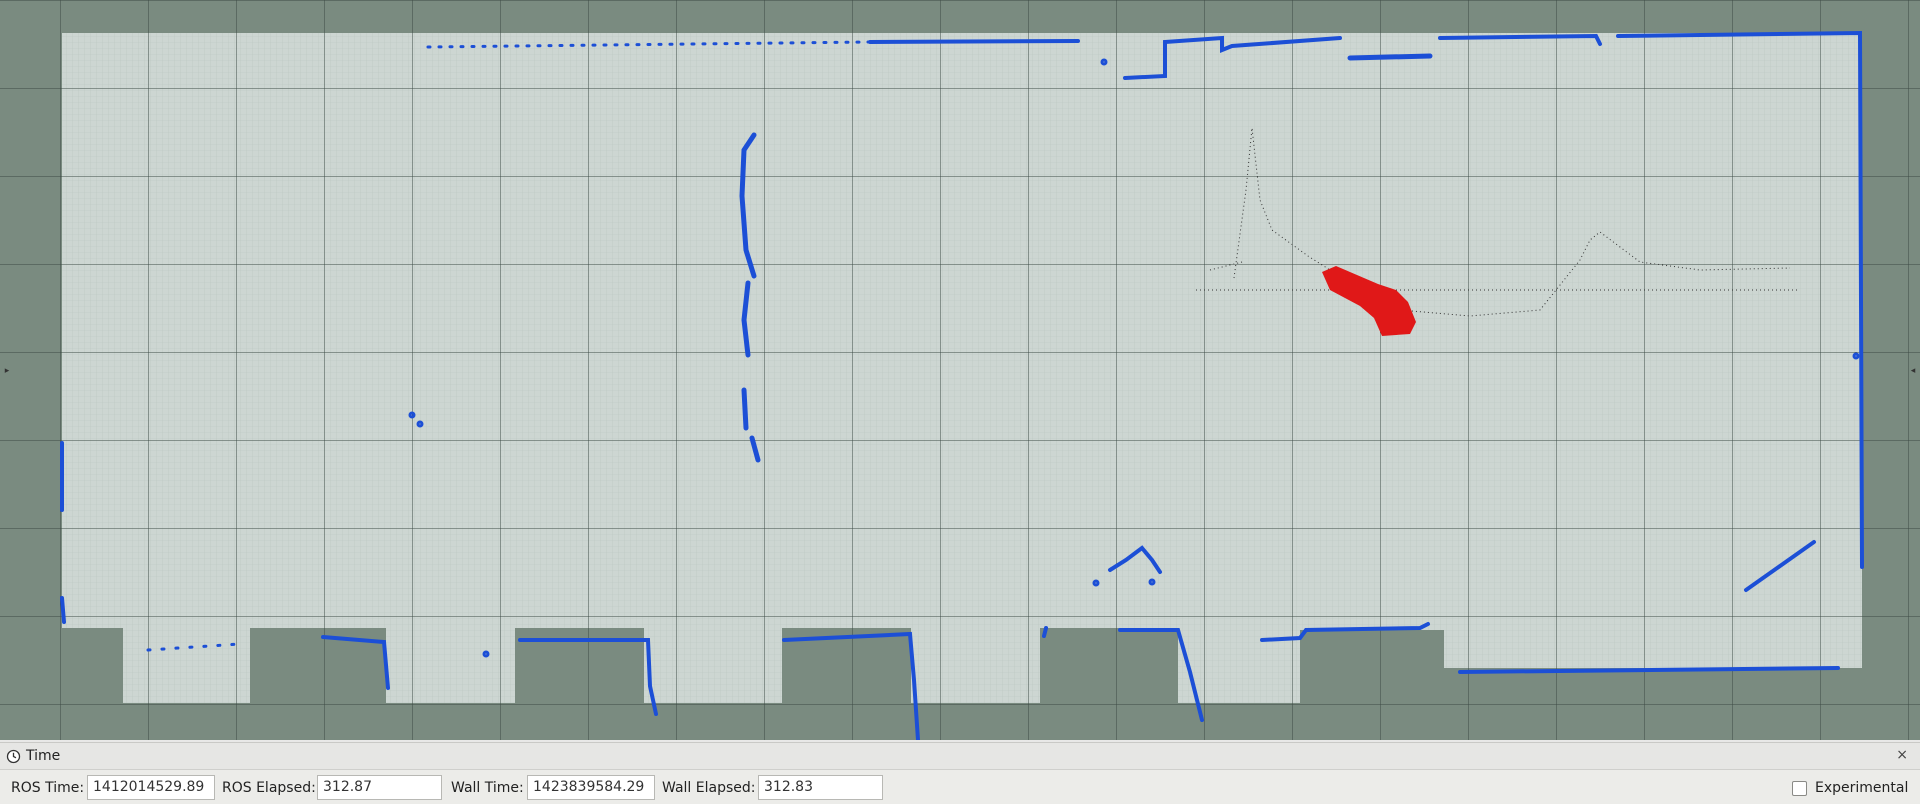  Describe the element at coordinates (151, 787) in the screenshot. I see `ros-time-field: 1412014529.89` at that location.